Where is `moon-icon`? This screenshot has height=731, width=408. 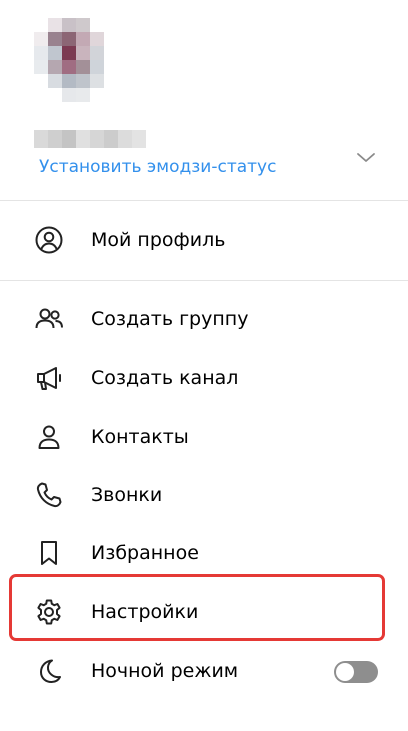
moon-icon is located at coordinates (49, 671).